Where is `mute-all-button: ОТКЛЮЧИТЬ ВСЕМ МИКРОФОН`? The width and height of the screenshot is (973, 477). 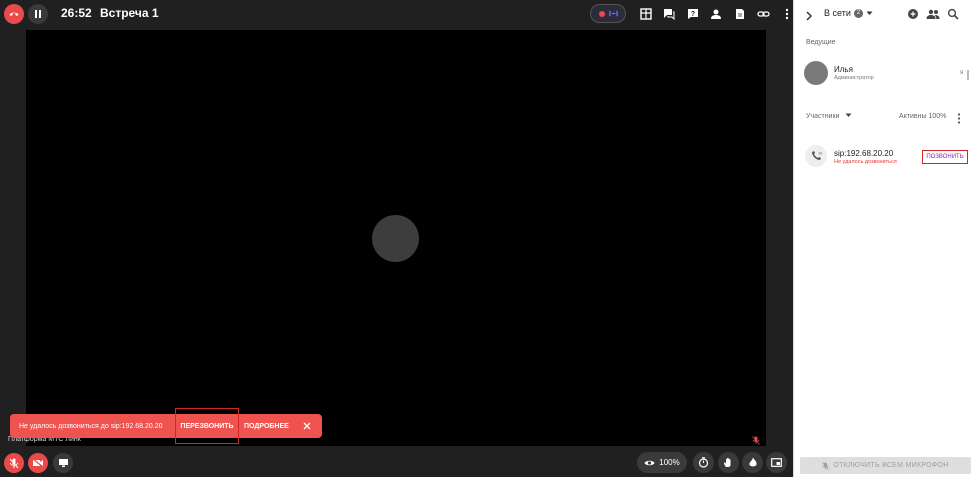 mute-all-button: ОТКЛЮЧИТЬ ВСЕМ МИКРОФОН is located at coordinates (885, 465).